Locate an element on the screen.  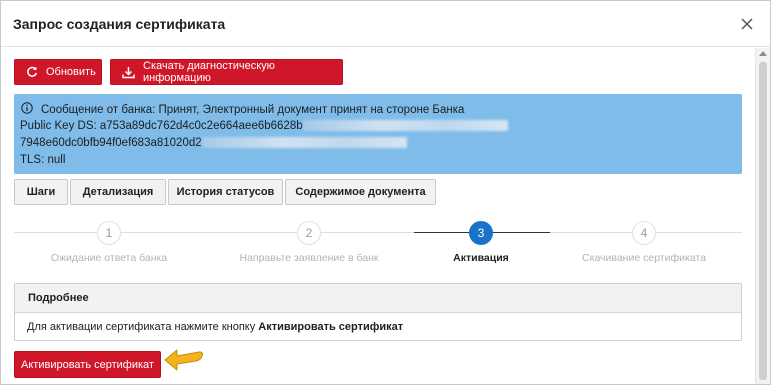
details-heading: Подробнее is located at coordinates (378, 298).